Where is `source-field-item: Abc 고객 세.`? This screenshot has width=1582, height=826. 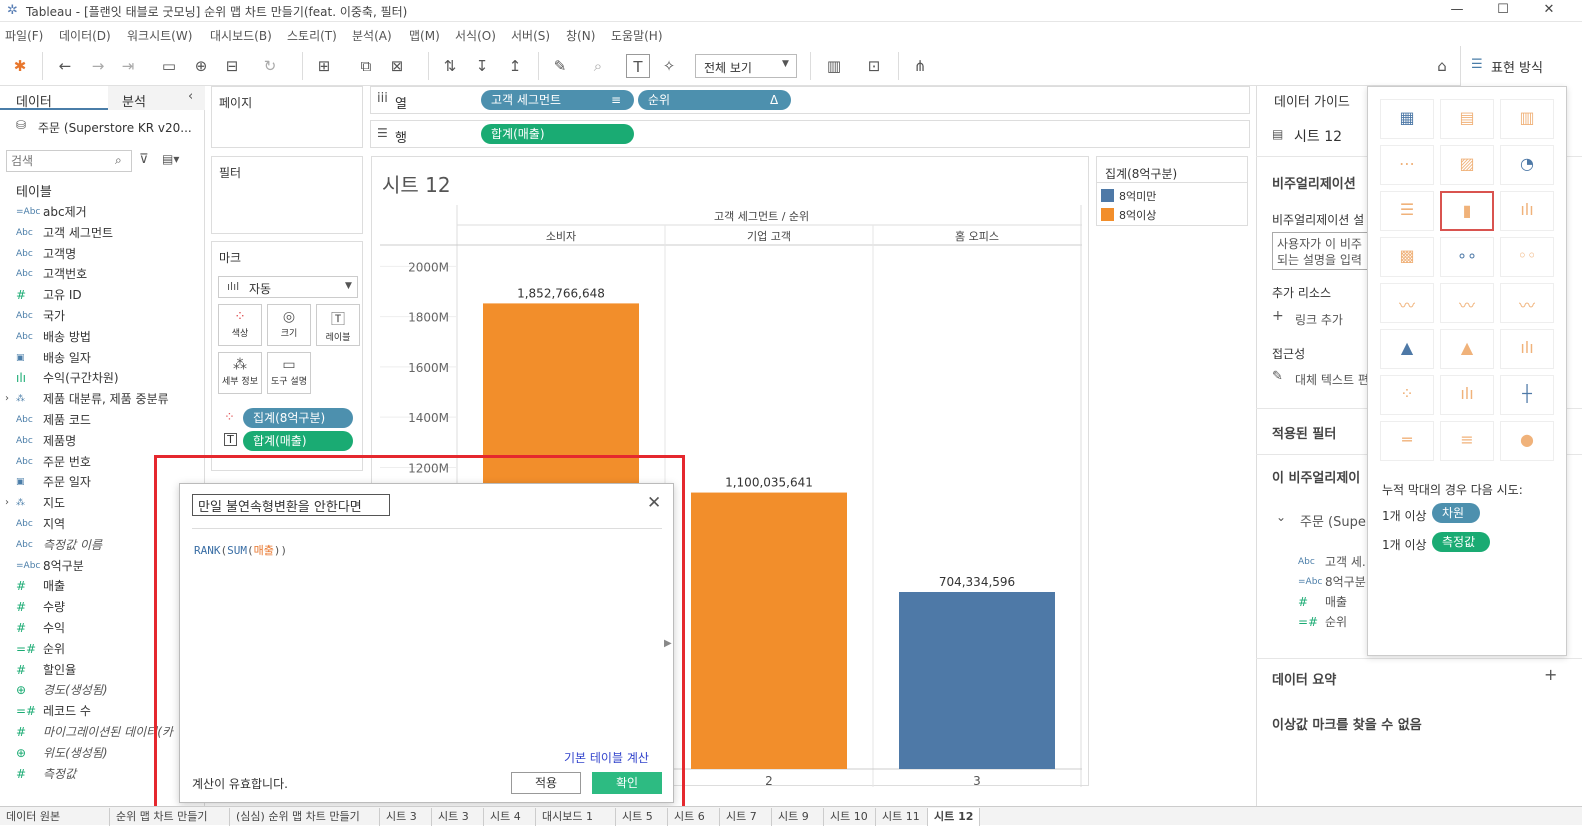 source-field-item: Abc 고객 세. is located at coordinates (1333, 562).